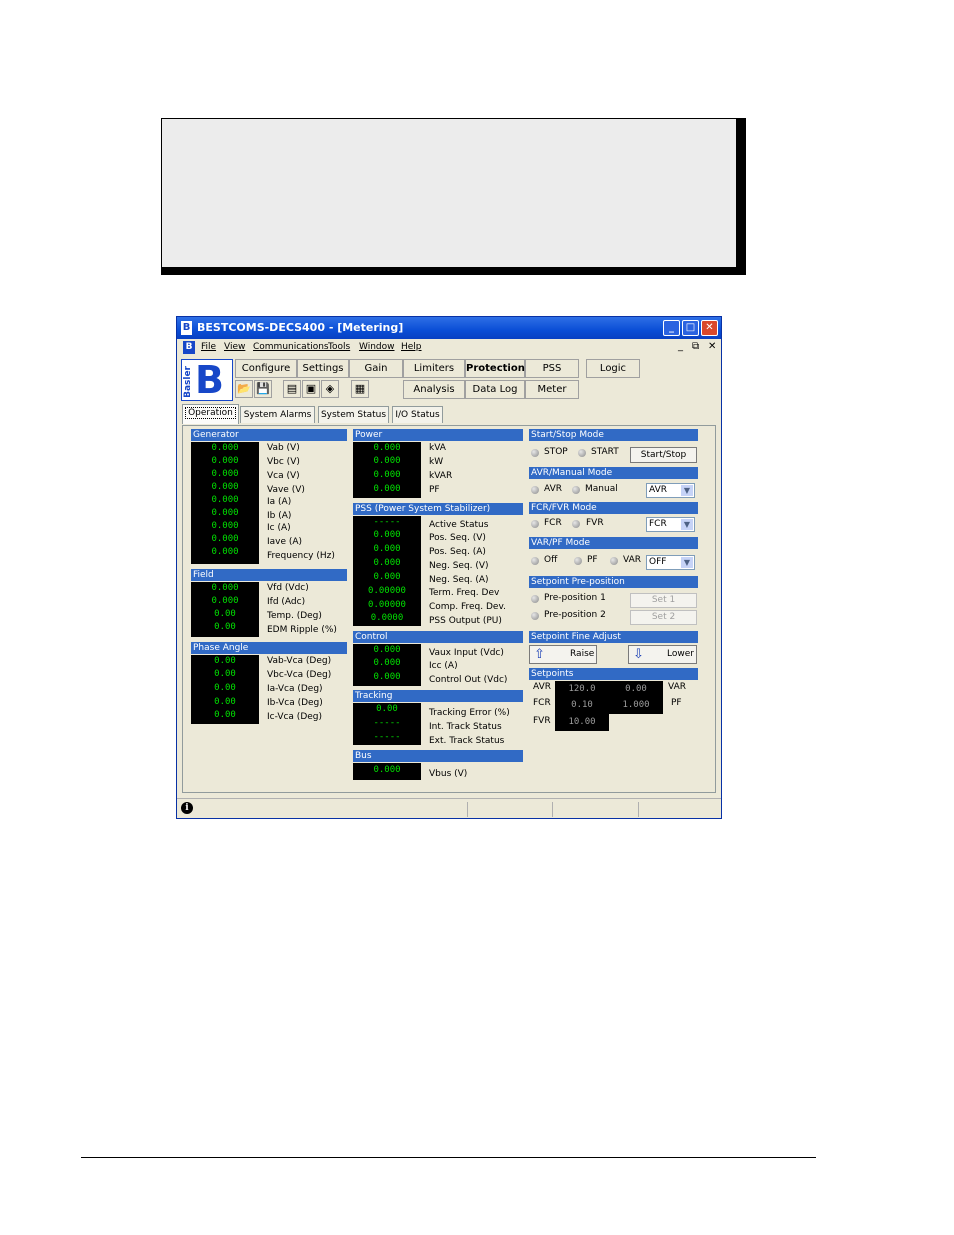 The image size is (954, 1235). Describe the element at coordinates (495, 368) in the screenshot. I see `protection-button: Protection` at that location.